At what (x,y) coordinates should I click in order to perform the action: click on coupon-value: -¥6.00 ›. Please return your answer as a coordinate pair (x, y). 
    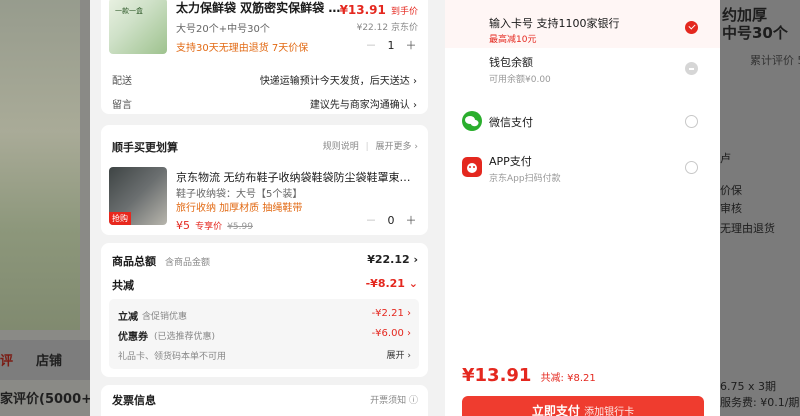
    Looking at the image, I should click on (391, 333).